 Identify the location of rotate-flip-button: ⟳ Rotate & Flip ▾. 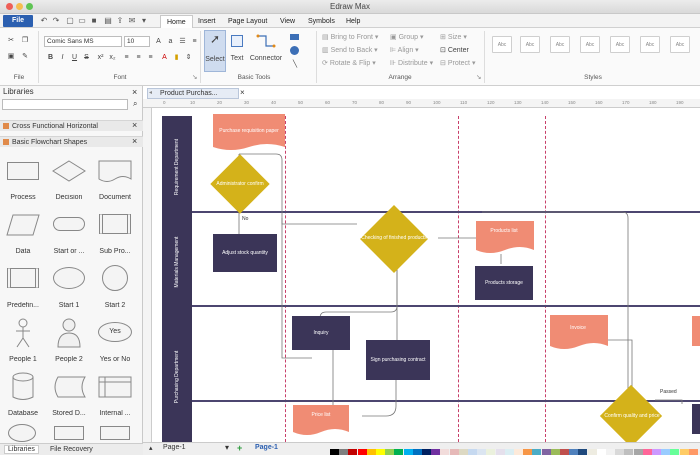
(349, 63).